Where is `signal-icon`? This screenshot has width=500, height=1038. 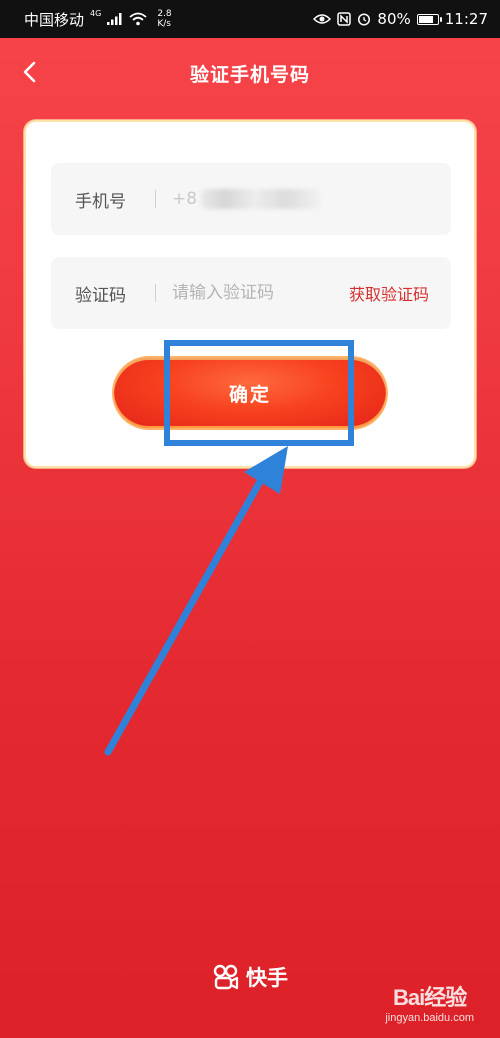
signal-icon is located at coordinates (114, 19).